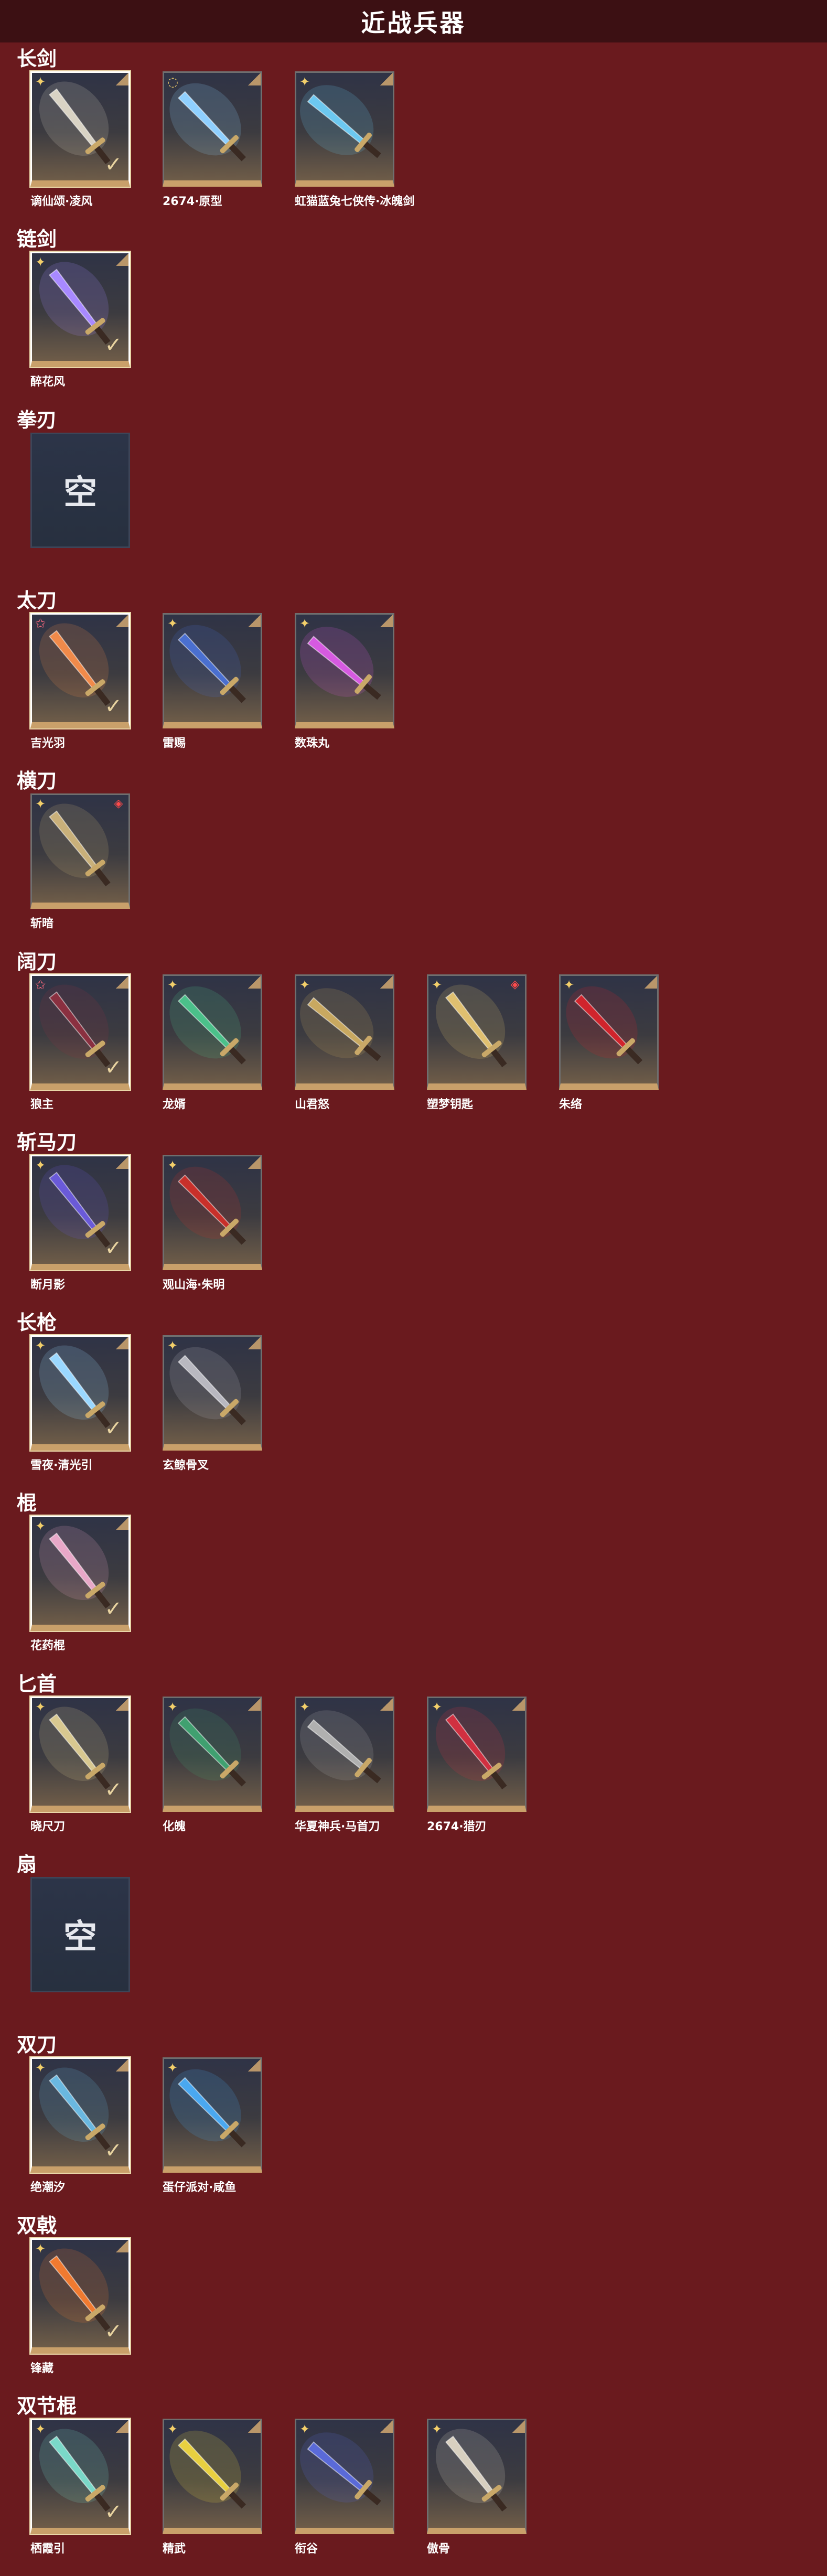 The image size is (827, 2576). What do you see at coordinates (80, 1937) in the screenshot?
I see `empty-slot-label: 空` at bounding box center [80, 1937].